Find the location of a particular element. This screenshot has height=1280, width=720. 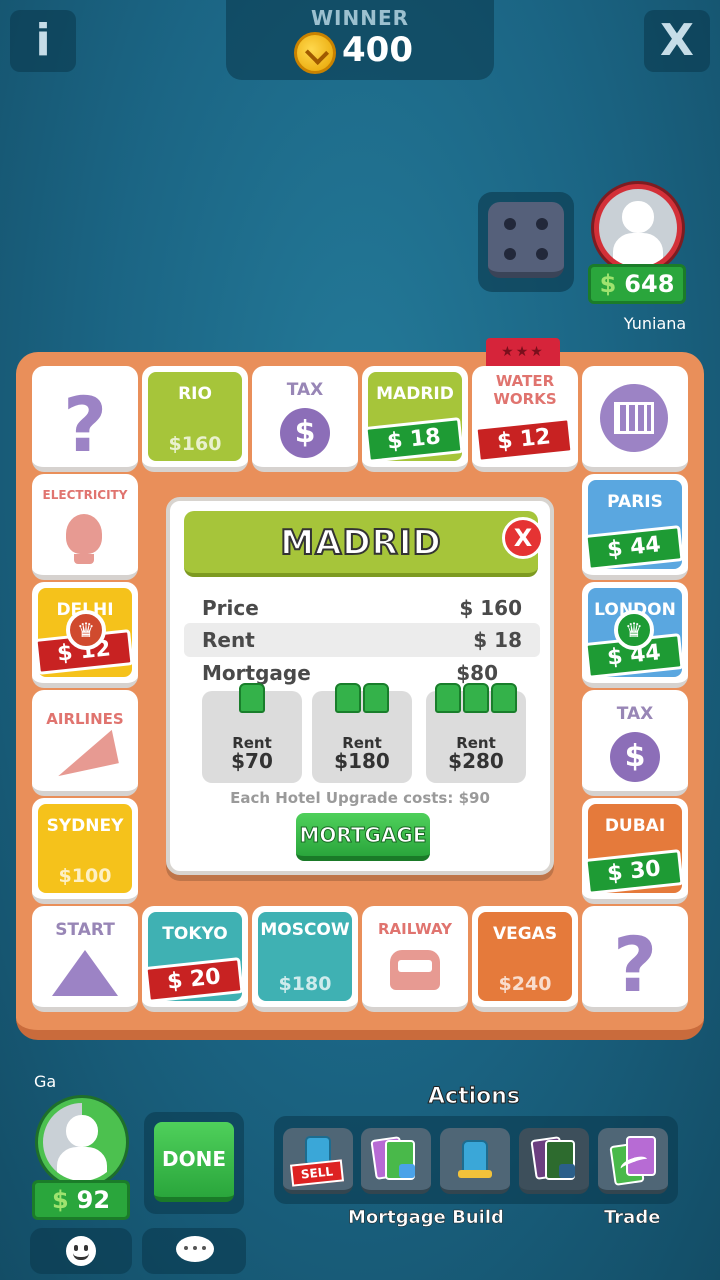

player-name: Ga is located at coordinates (45, 1081).